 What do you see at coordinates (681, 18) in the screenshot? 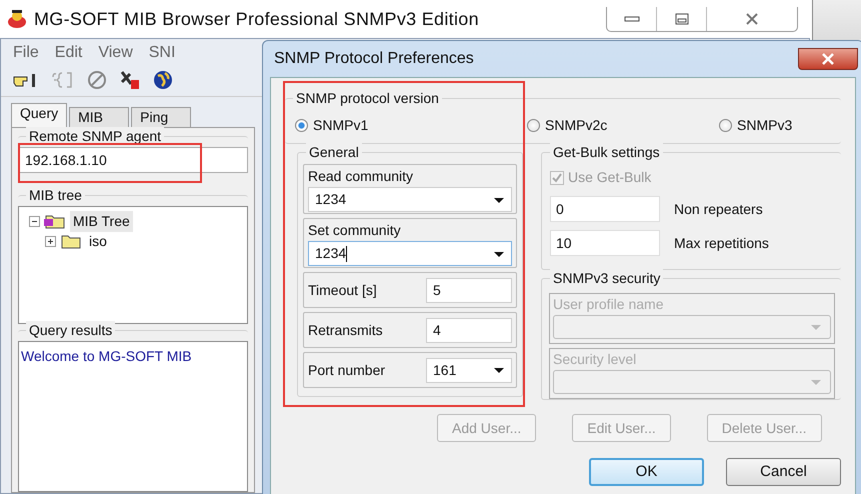
I see `restore-icon` at bounding box center [681, 18].